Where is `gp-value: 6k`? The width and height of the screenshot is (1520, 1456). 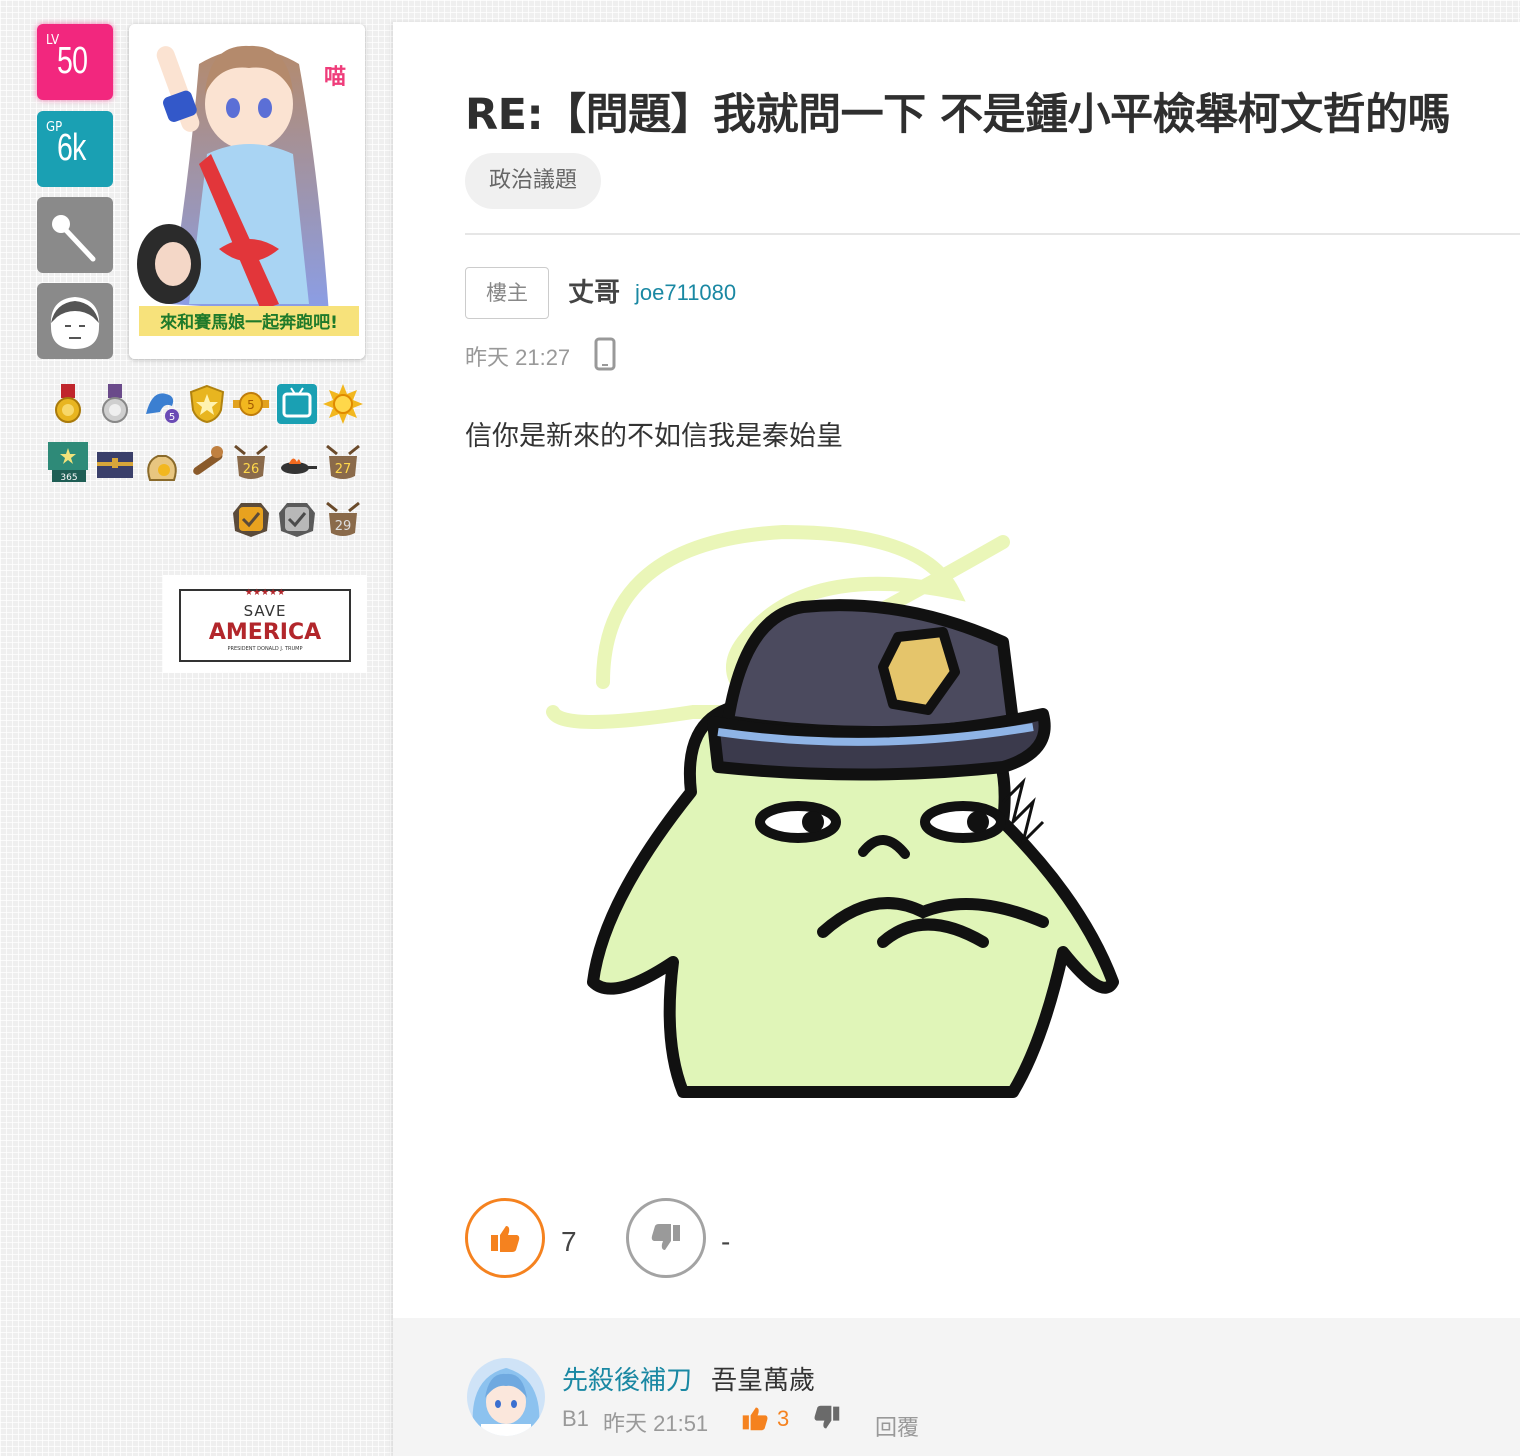
gp-value: 6k is located at coordinates (71, 148).